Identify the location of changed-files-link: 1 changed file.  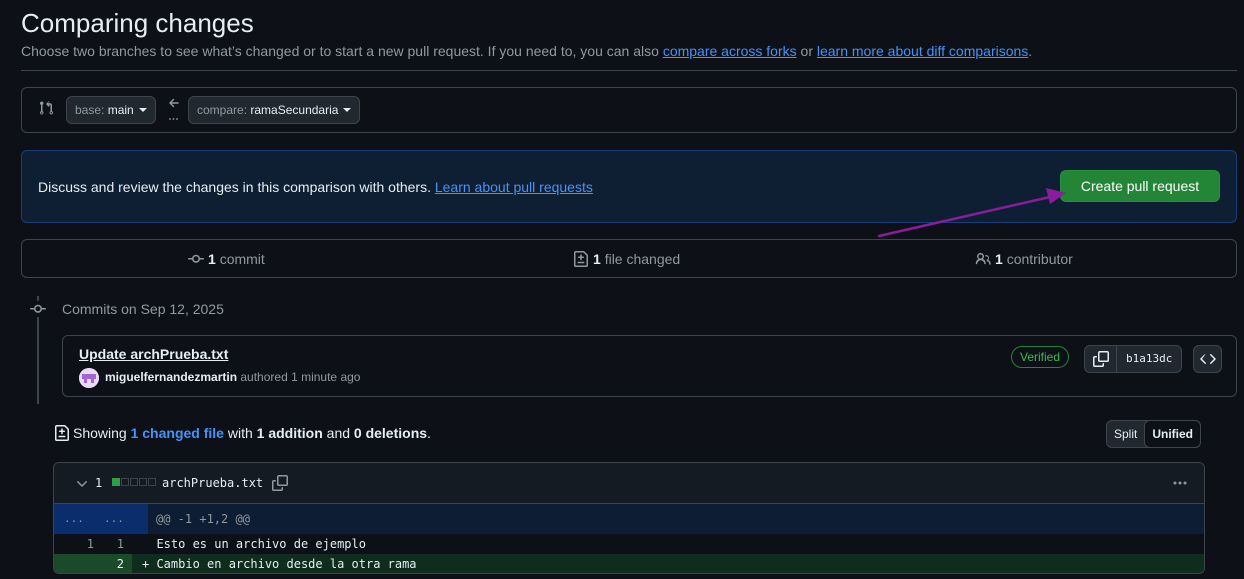
(177, 433).